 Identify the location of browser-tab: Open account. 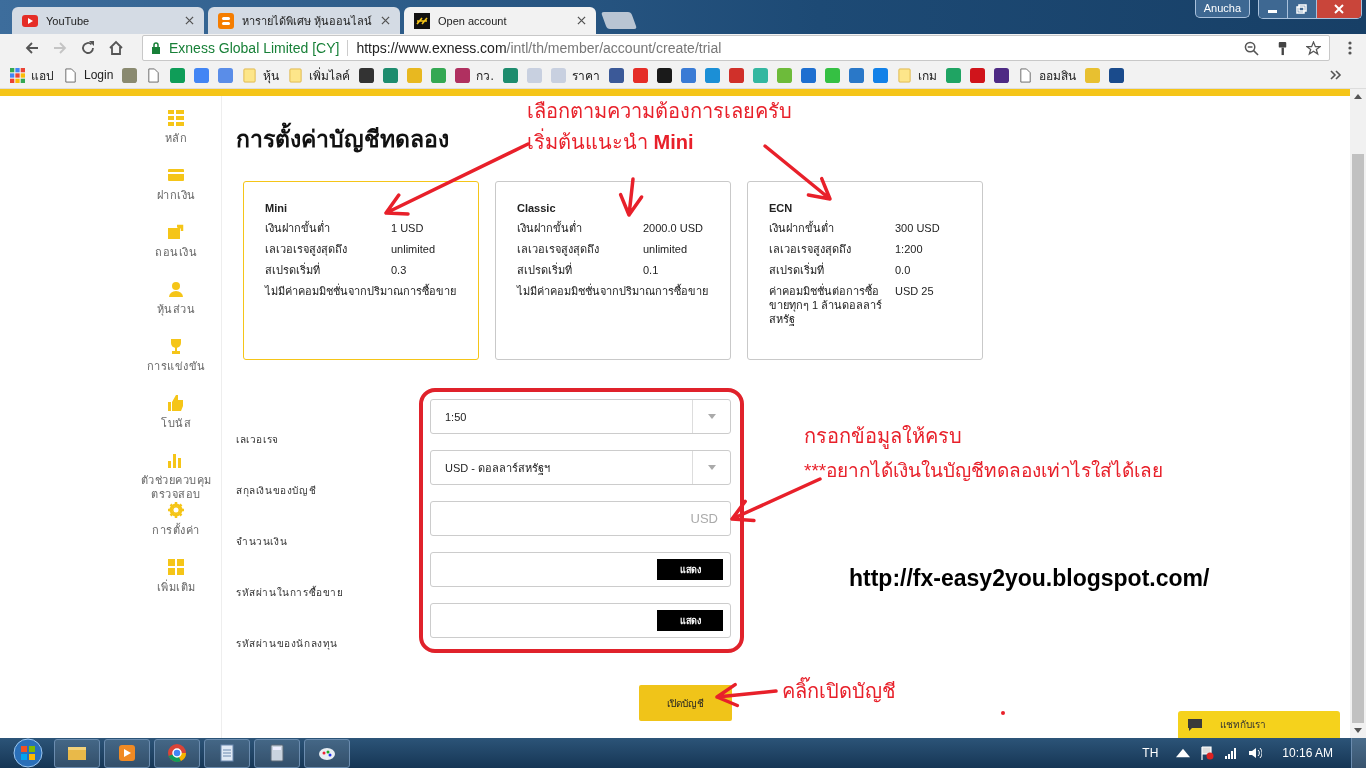
(500, 20).